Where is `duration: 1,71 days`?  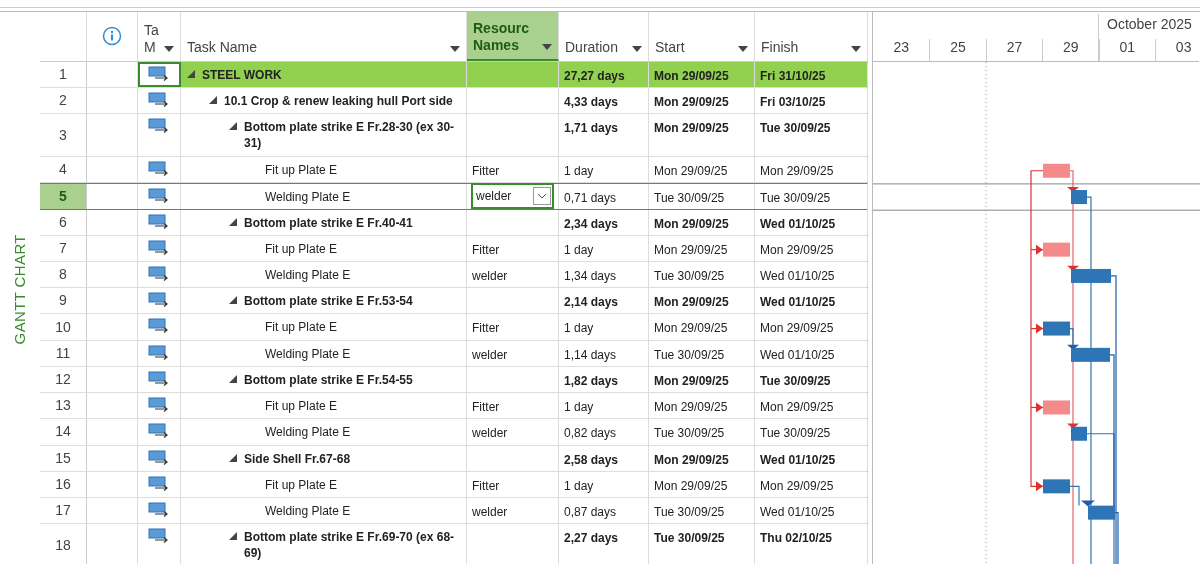 duration: 1,71 days is located at coordinates (591, 129).